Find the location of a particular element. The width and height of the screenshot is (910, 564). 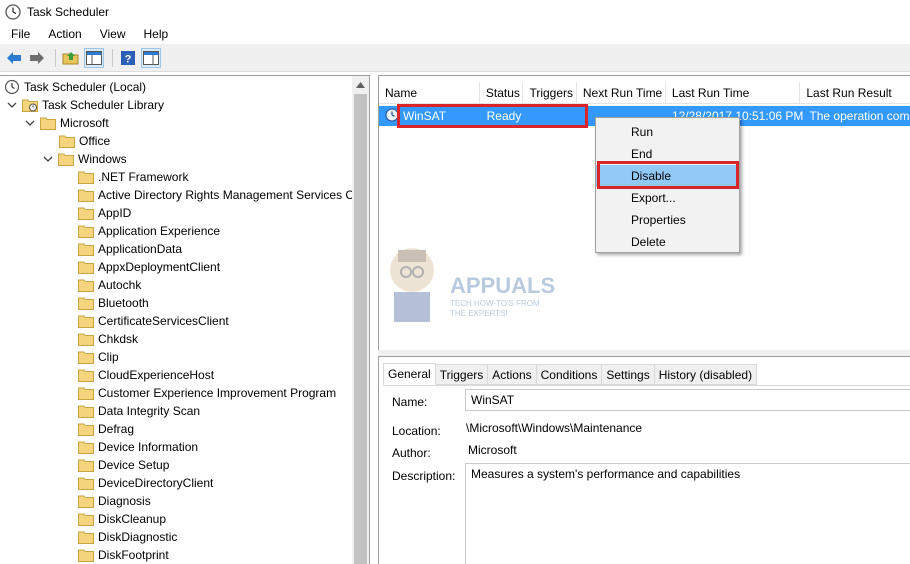

tree-item-office: Office is located at coordinates (84, 141).